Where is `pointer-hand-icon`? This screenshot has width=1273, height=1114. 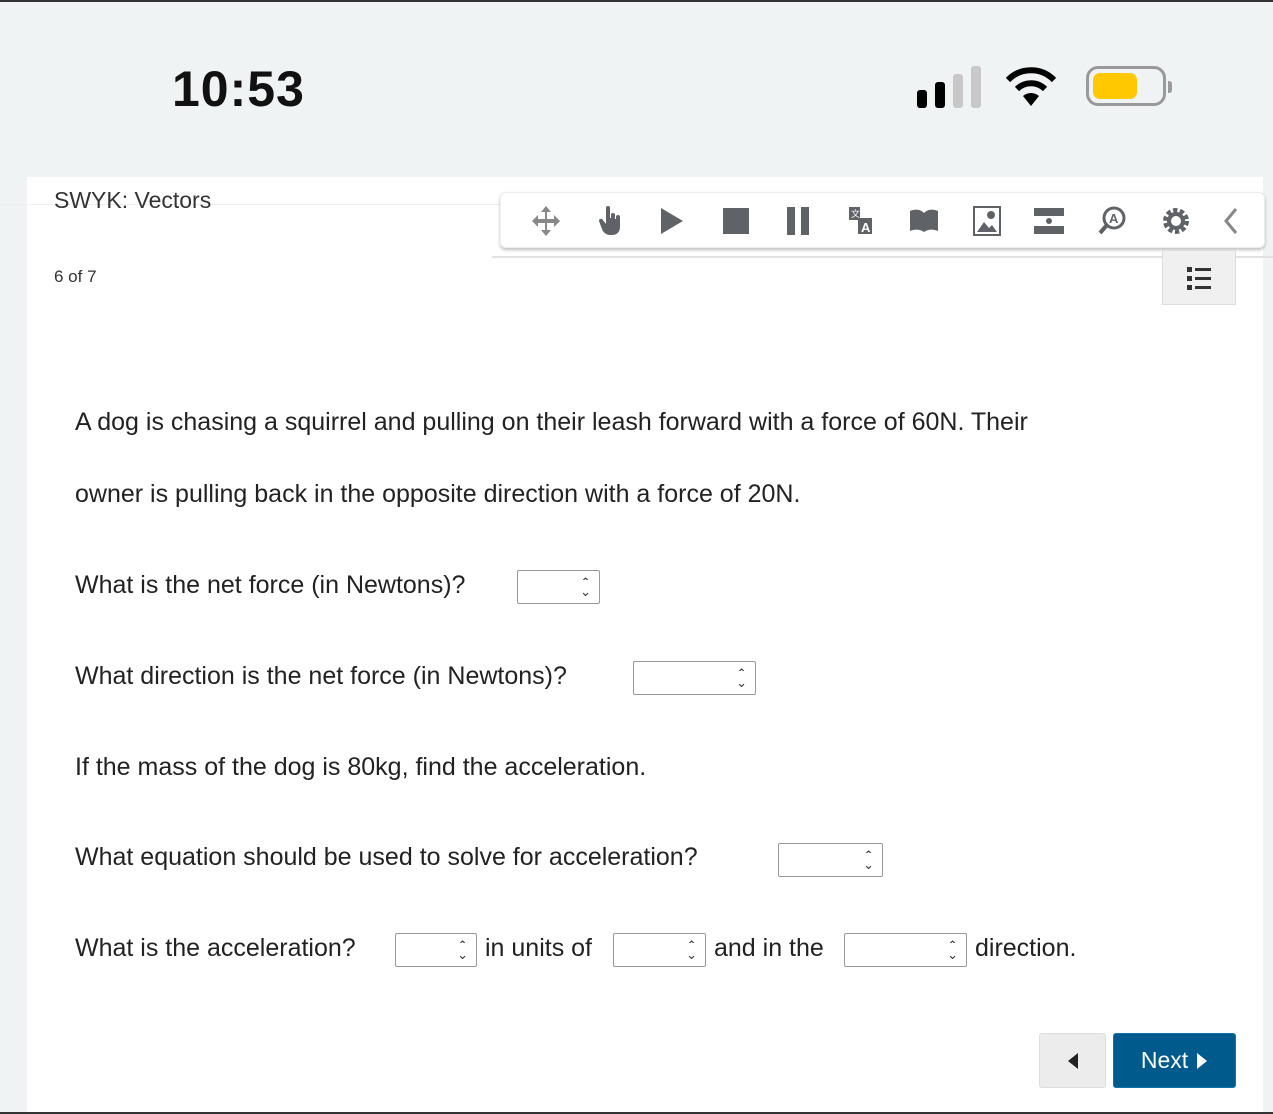
pointer-hand-icon is located at coordinates (609, 221).